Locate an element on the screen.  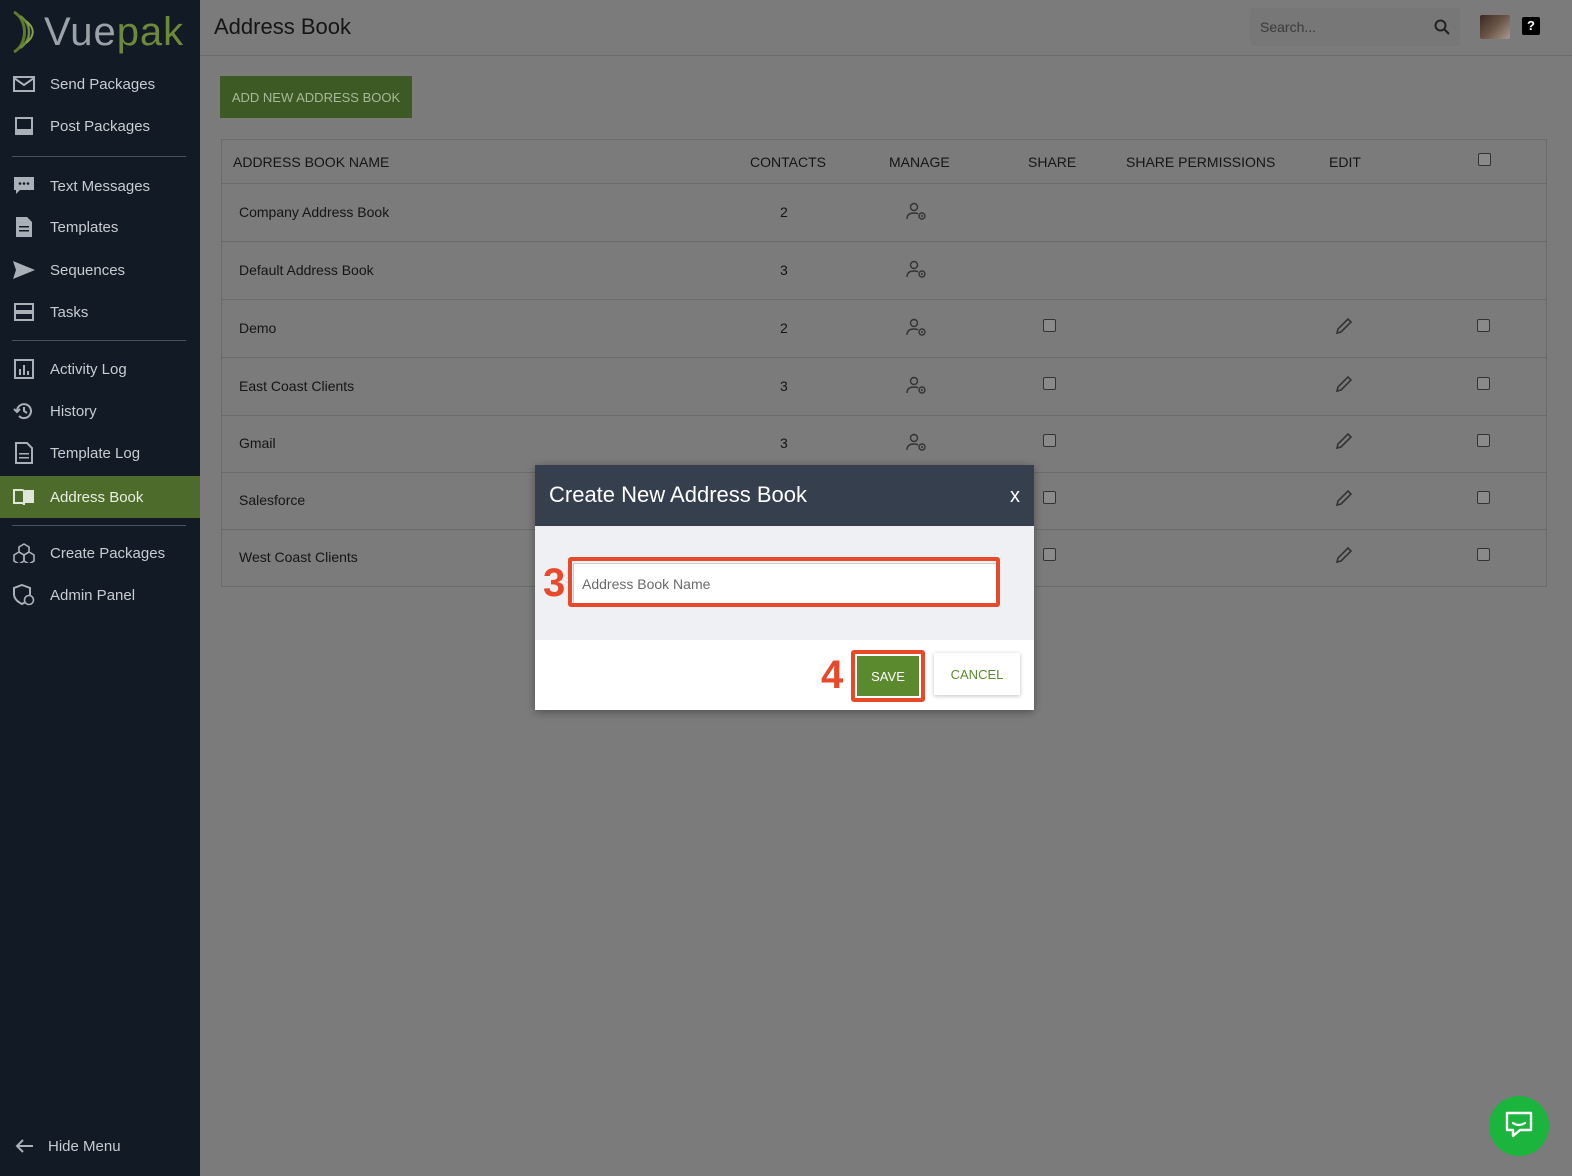
sidebar-item-label: Send Packages is located at coordinates (103, 84).